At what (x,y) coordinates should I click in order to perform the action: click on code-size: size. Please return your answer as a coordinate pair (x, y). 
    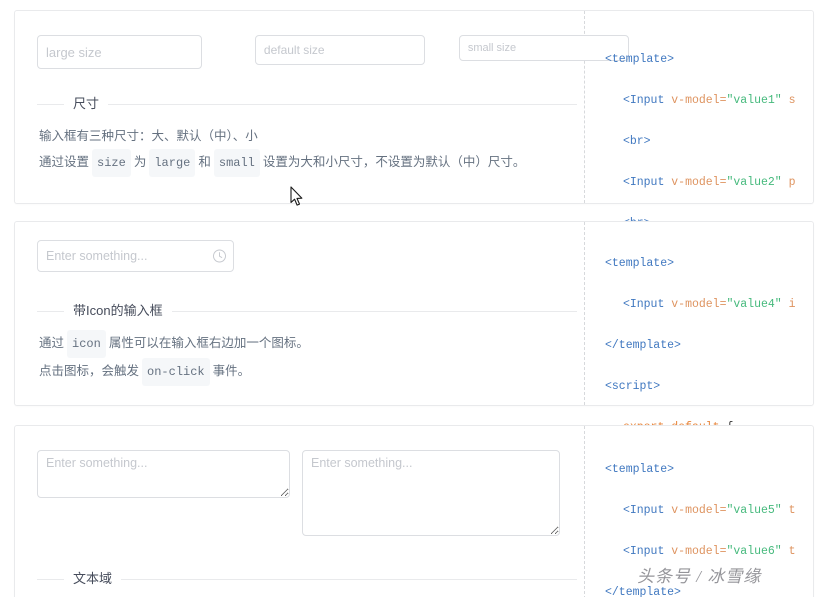
    Looking at the image, I should click on (111, 163).